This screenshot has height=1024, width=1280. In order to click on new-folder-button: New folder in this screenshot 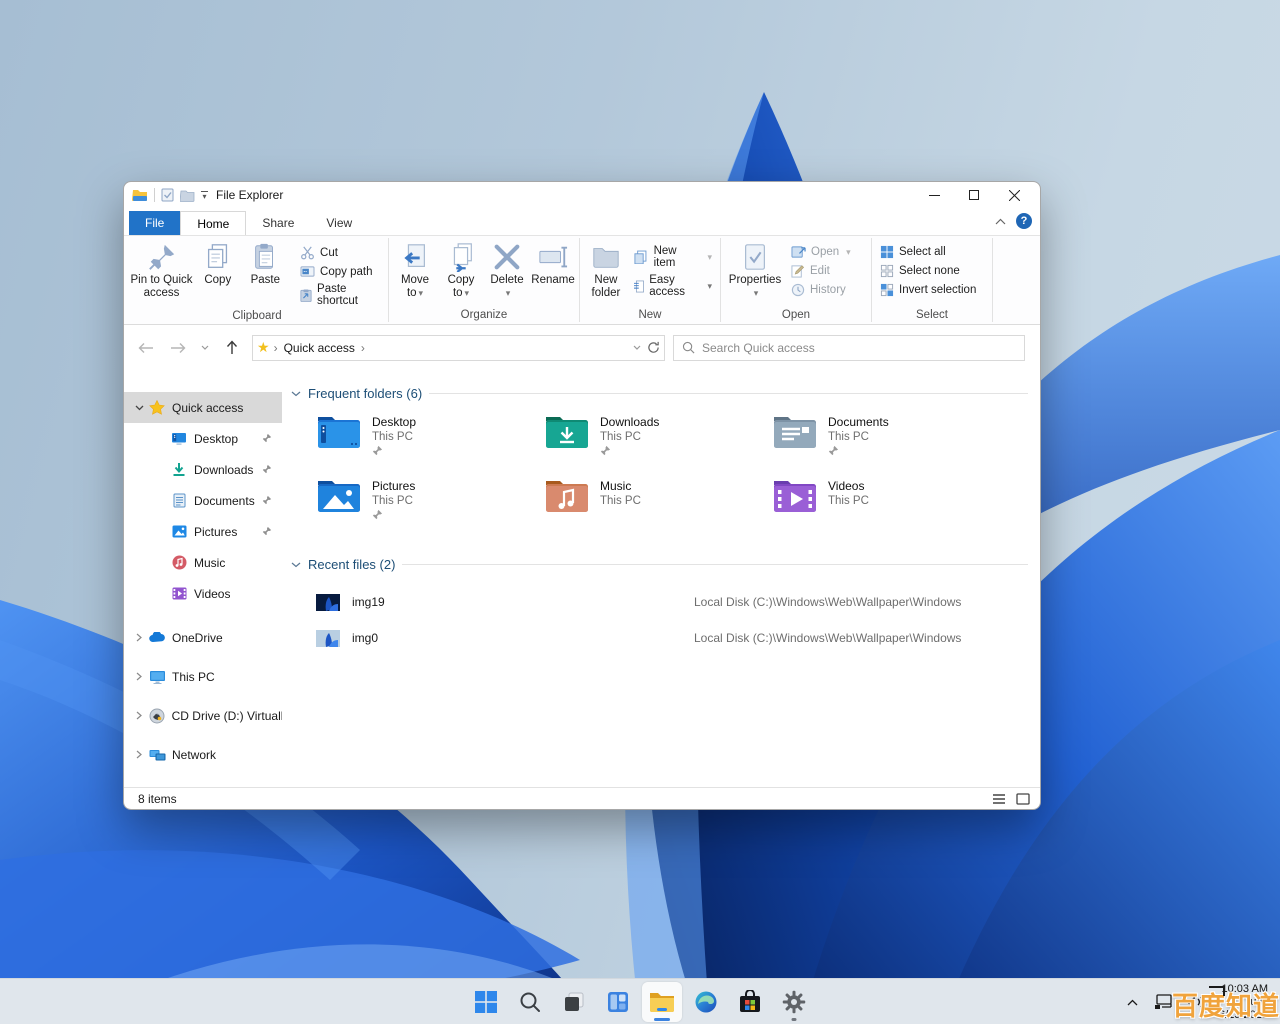, I will do `click(606, 270)`.